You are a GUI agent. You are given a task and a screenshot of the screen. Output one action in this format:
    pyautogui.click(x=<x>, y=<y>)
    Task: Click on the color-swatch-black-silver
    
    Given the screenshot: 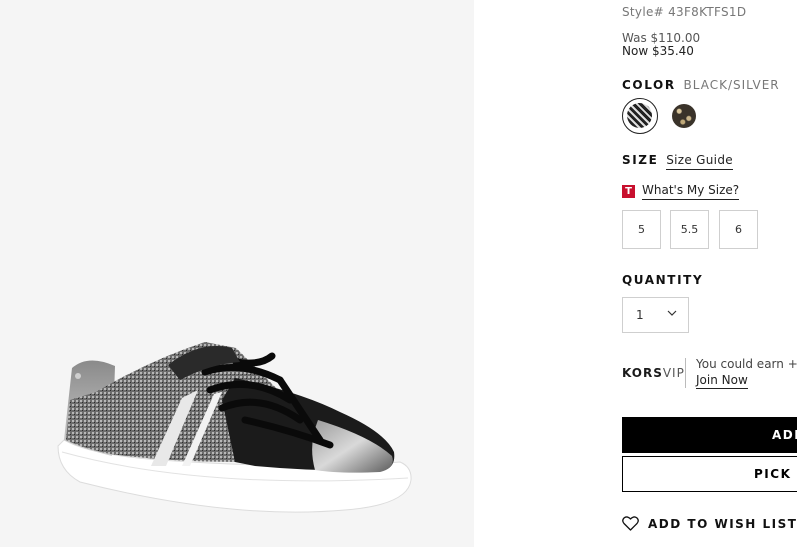 What is the action you would take?
    pyautogui.click(x=640, y=116)
    